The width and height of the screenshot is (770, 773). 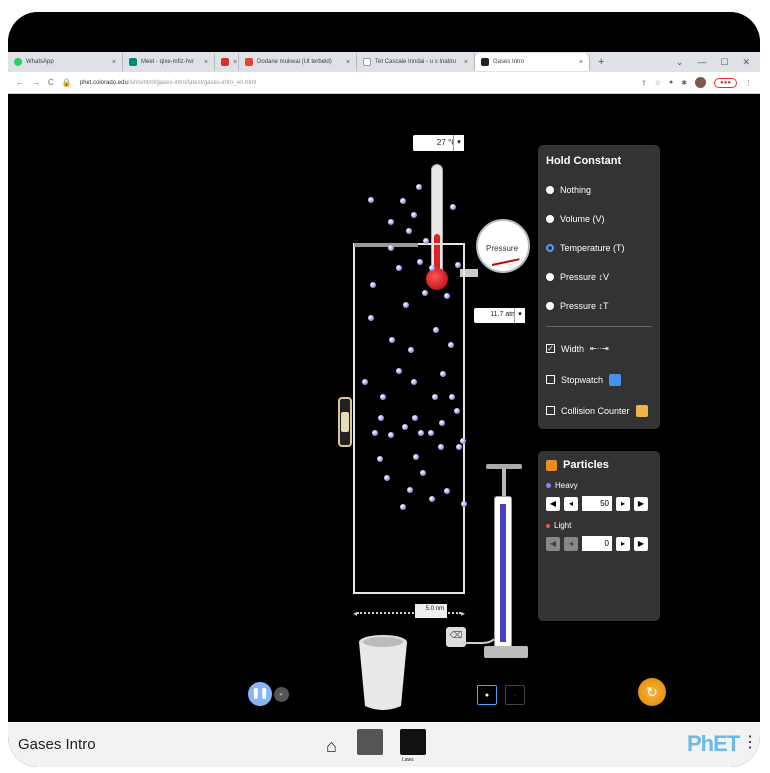 I want to click on heavy-decrement-button: ◂, so click(x=571, y=503).